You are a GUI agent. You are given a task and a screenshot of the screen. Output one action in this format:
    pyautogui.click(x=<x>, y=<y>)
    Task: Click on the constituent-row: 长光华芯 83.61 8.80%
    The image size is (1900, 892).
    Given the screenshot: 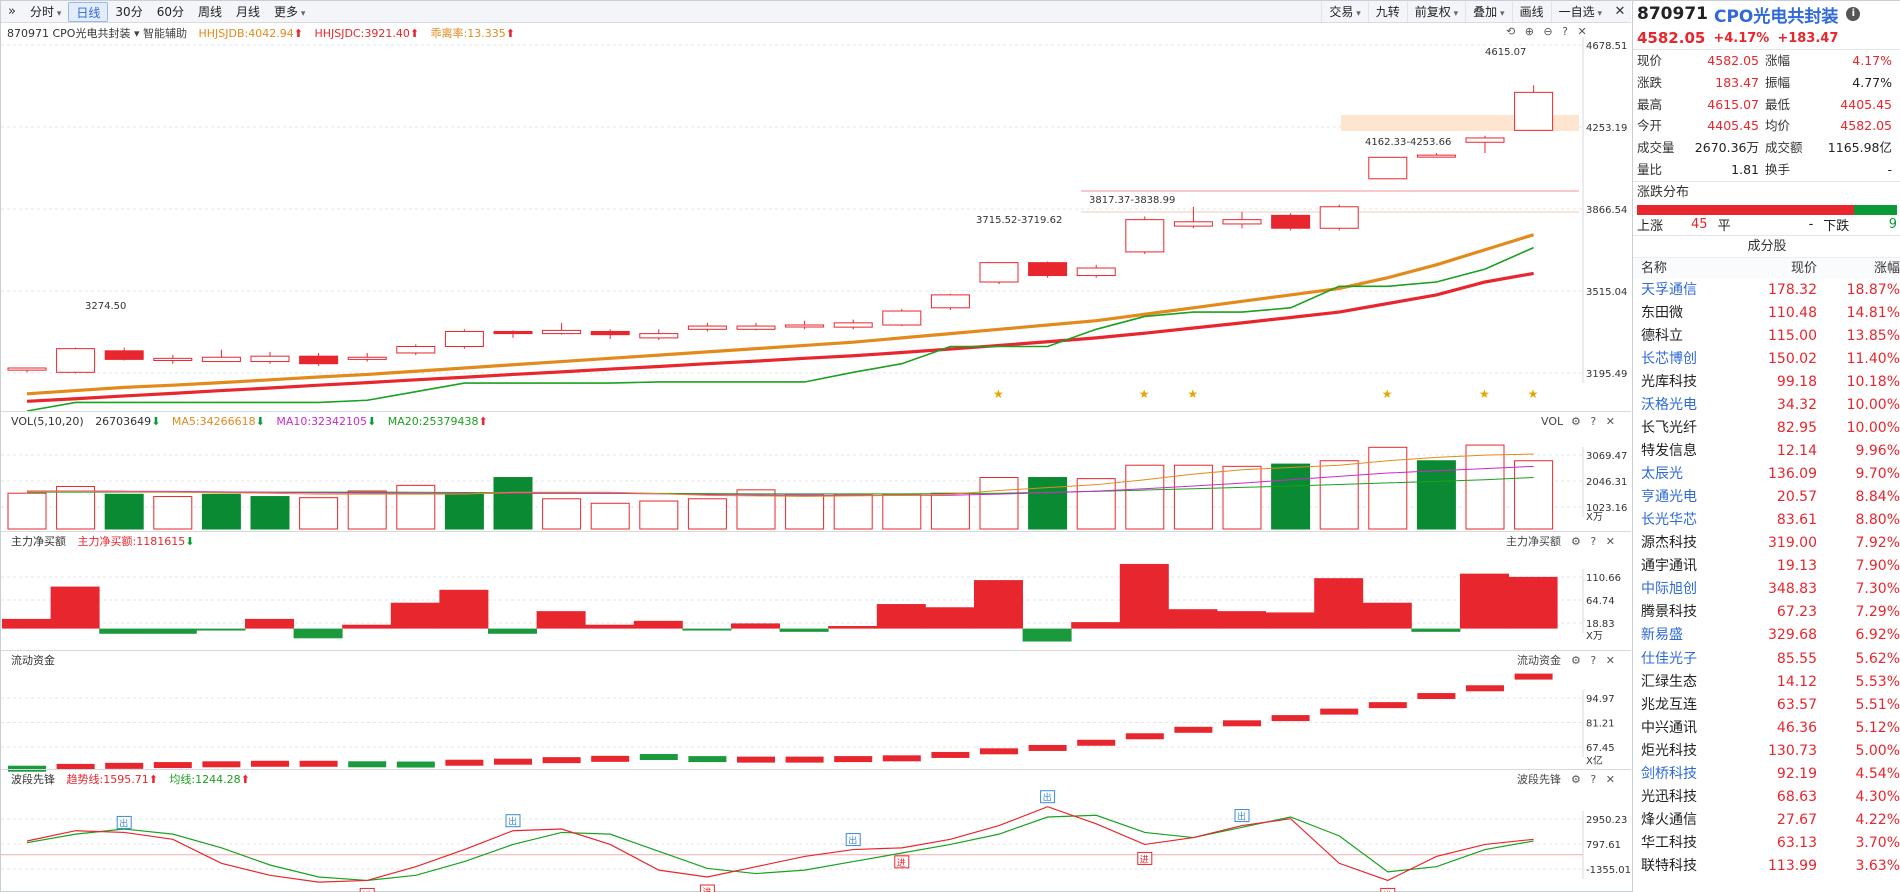 What is the action you would take?
    pyautogui.click(x=1766, y=520)
    